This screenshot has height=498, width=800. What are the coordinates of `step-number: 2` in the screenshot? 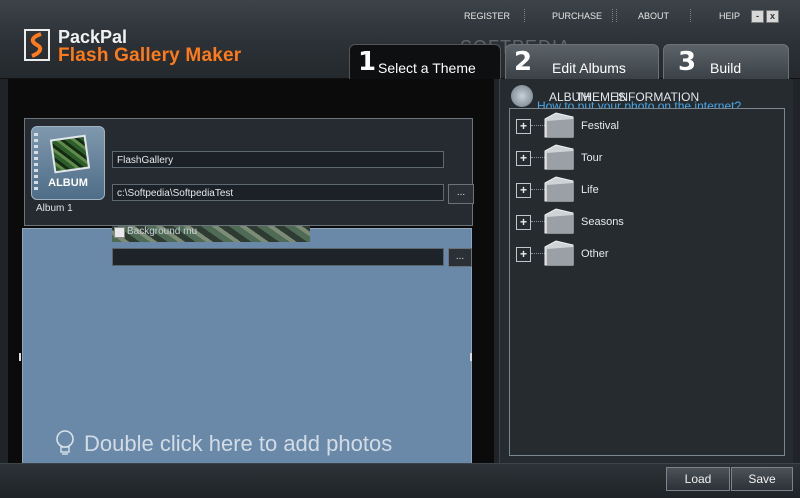 It's located at (523, 62).